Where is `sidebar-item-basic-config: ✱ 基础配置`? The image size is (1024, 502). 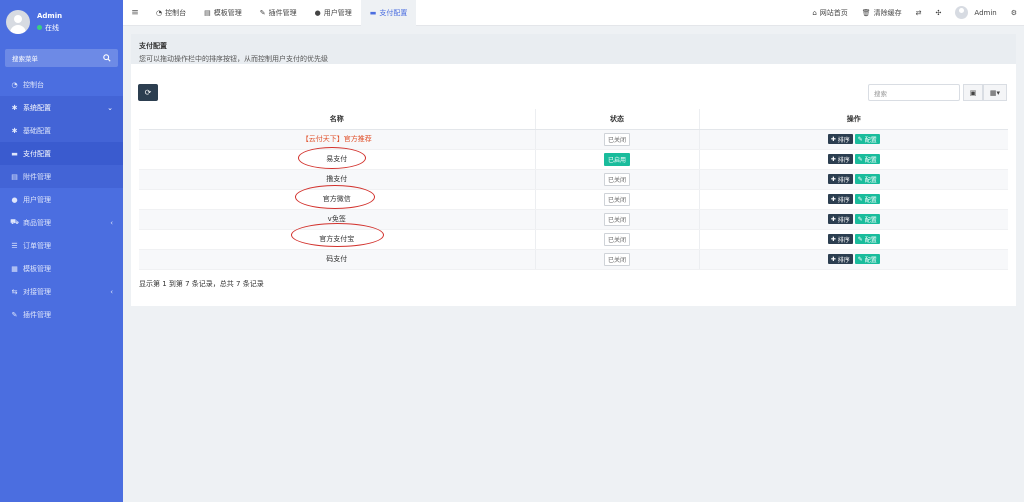 sidebar-item-basic-config: ✱ 基础配置 is located at coordinates (61, 130).